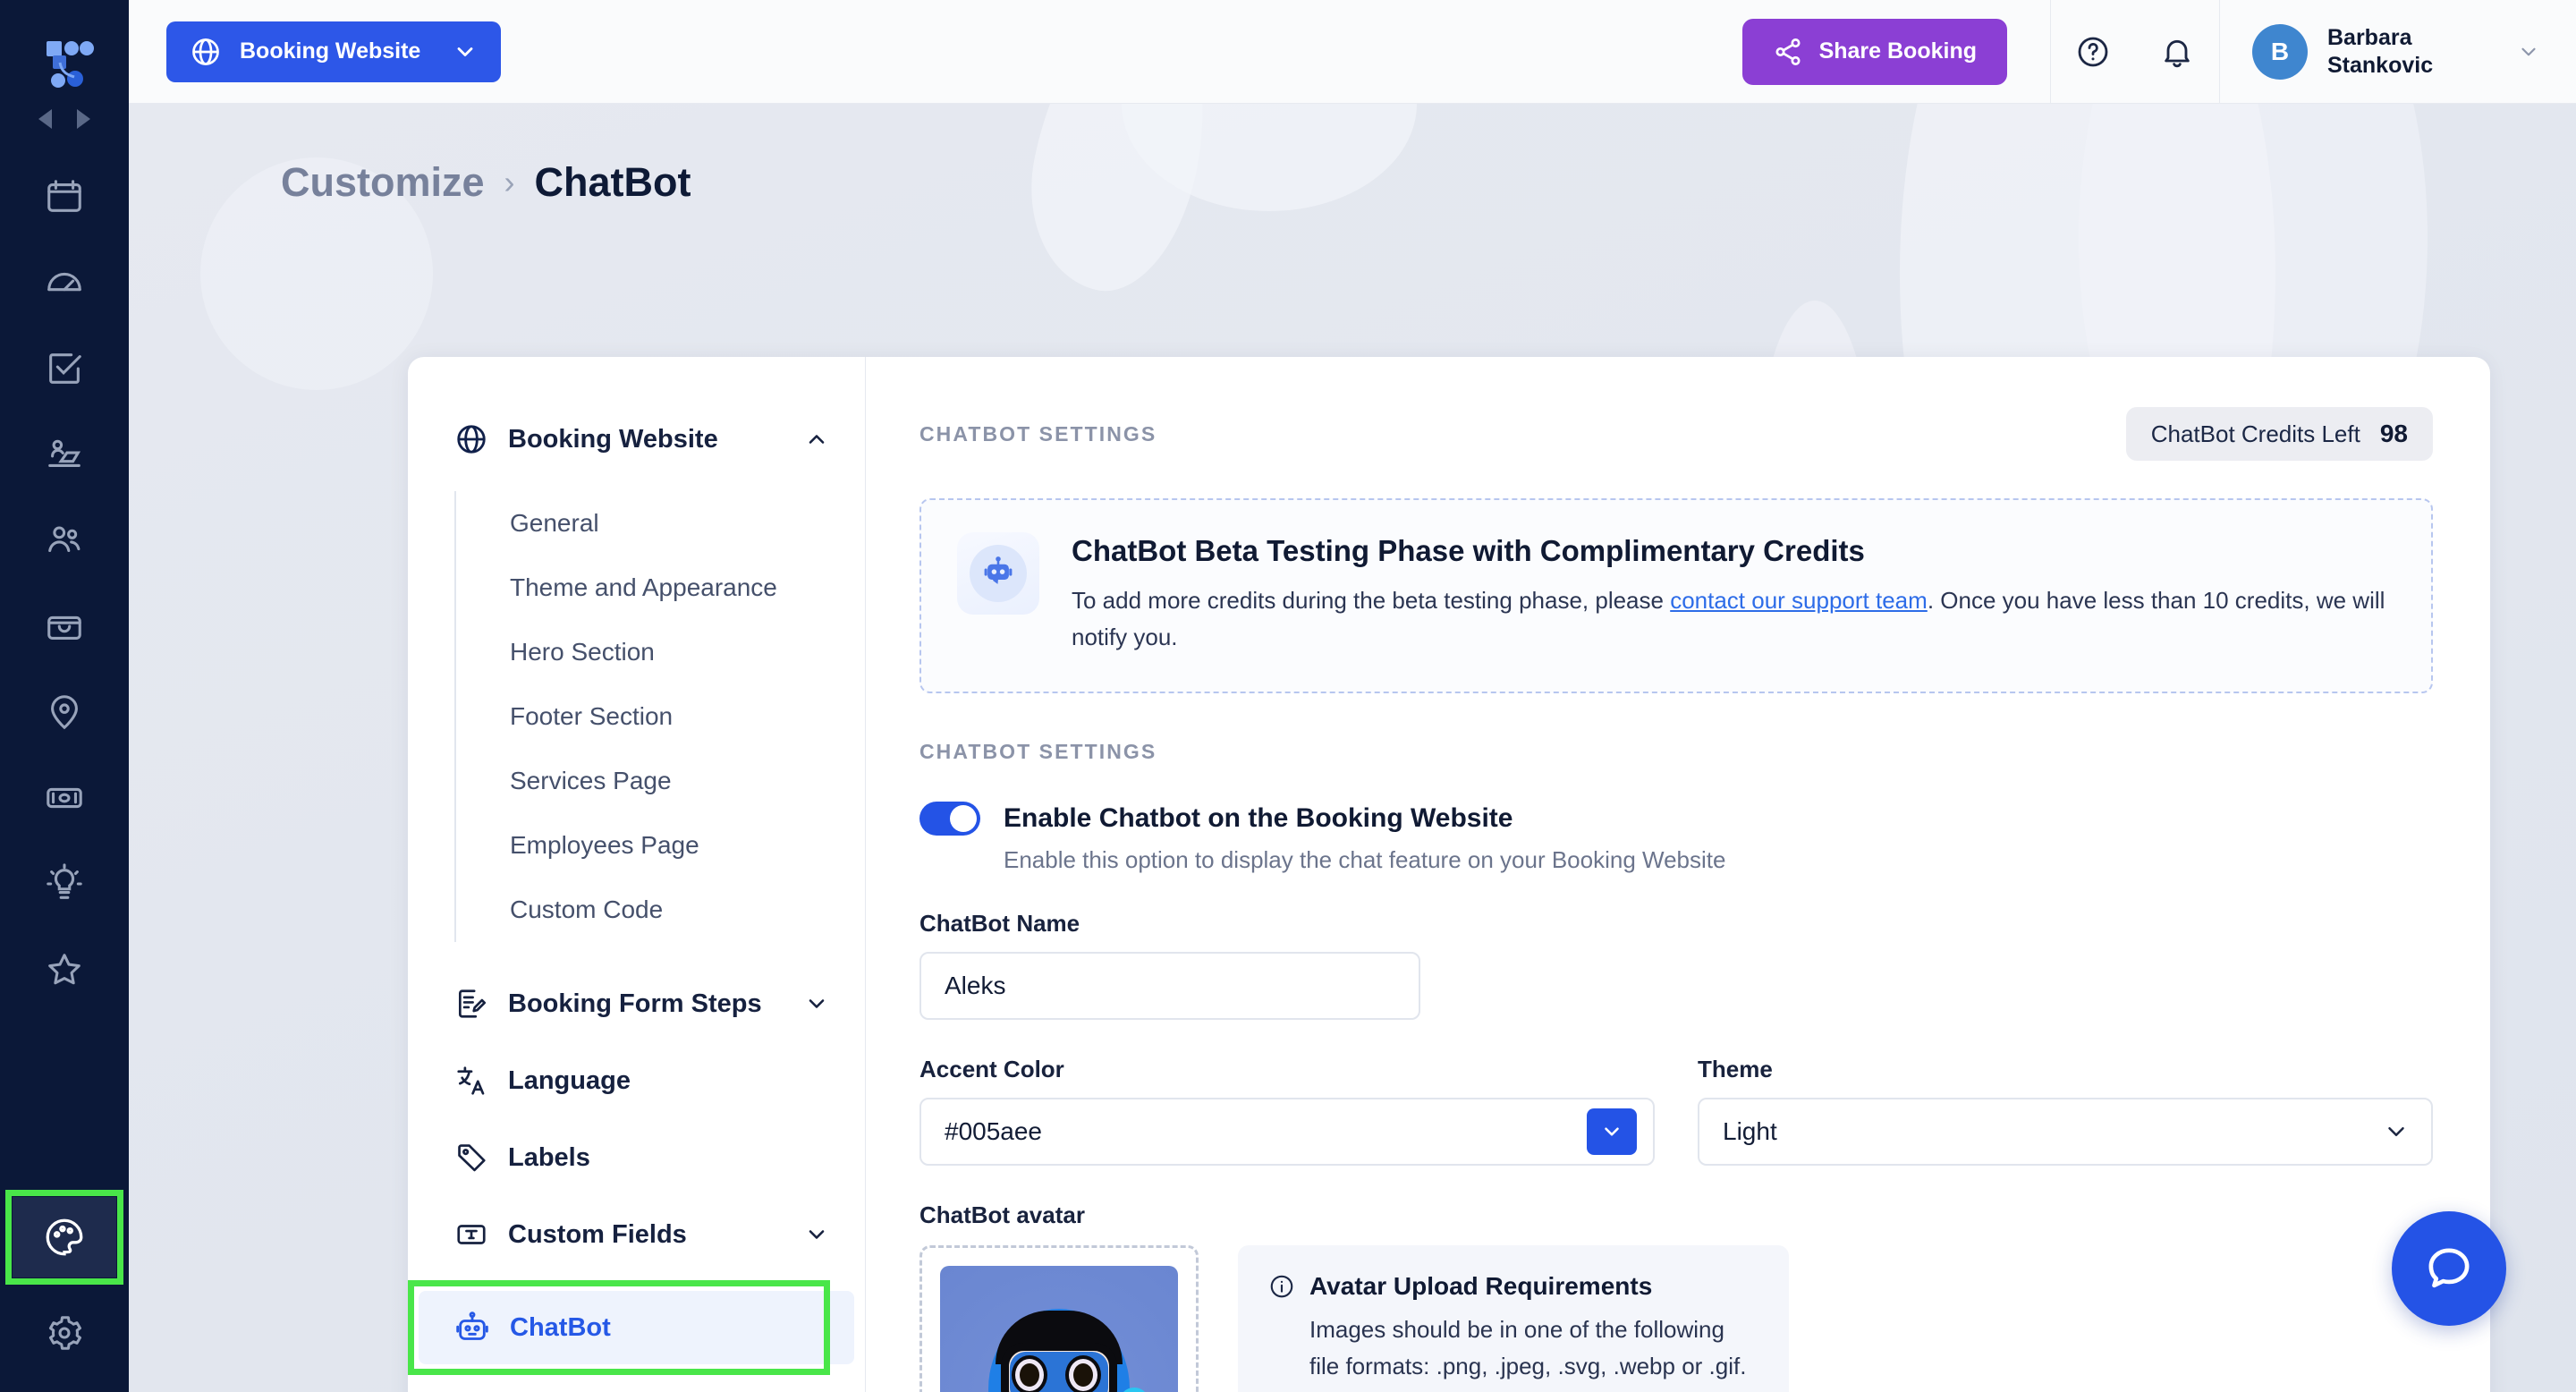 This screenshot has width=2576, height=1392. I want to click on robot-icon, so click(998, 573).